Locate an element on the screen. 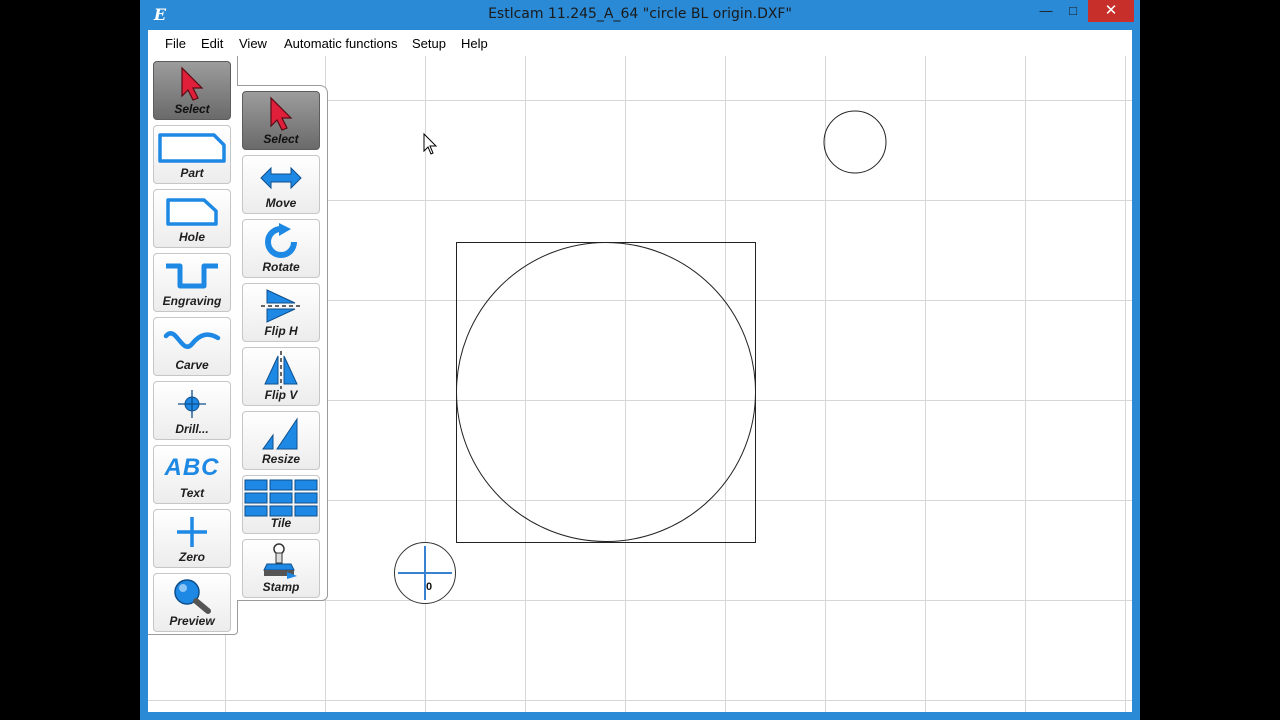  engraving-icon is located at coordinates (192, 276).